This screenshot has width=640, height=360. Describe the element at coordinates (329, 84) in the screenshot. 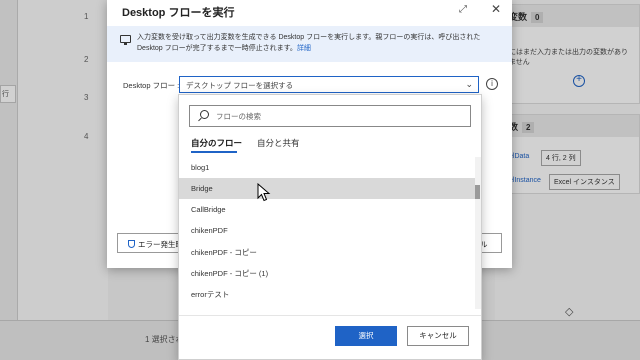

I see `desktop-flow-select: デスクトップ フローを選択する ⌄` at that location.